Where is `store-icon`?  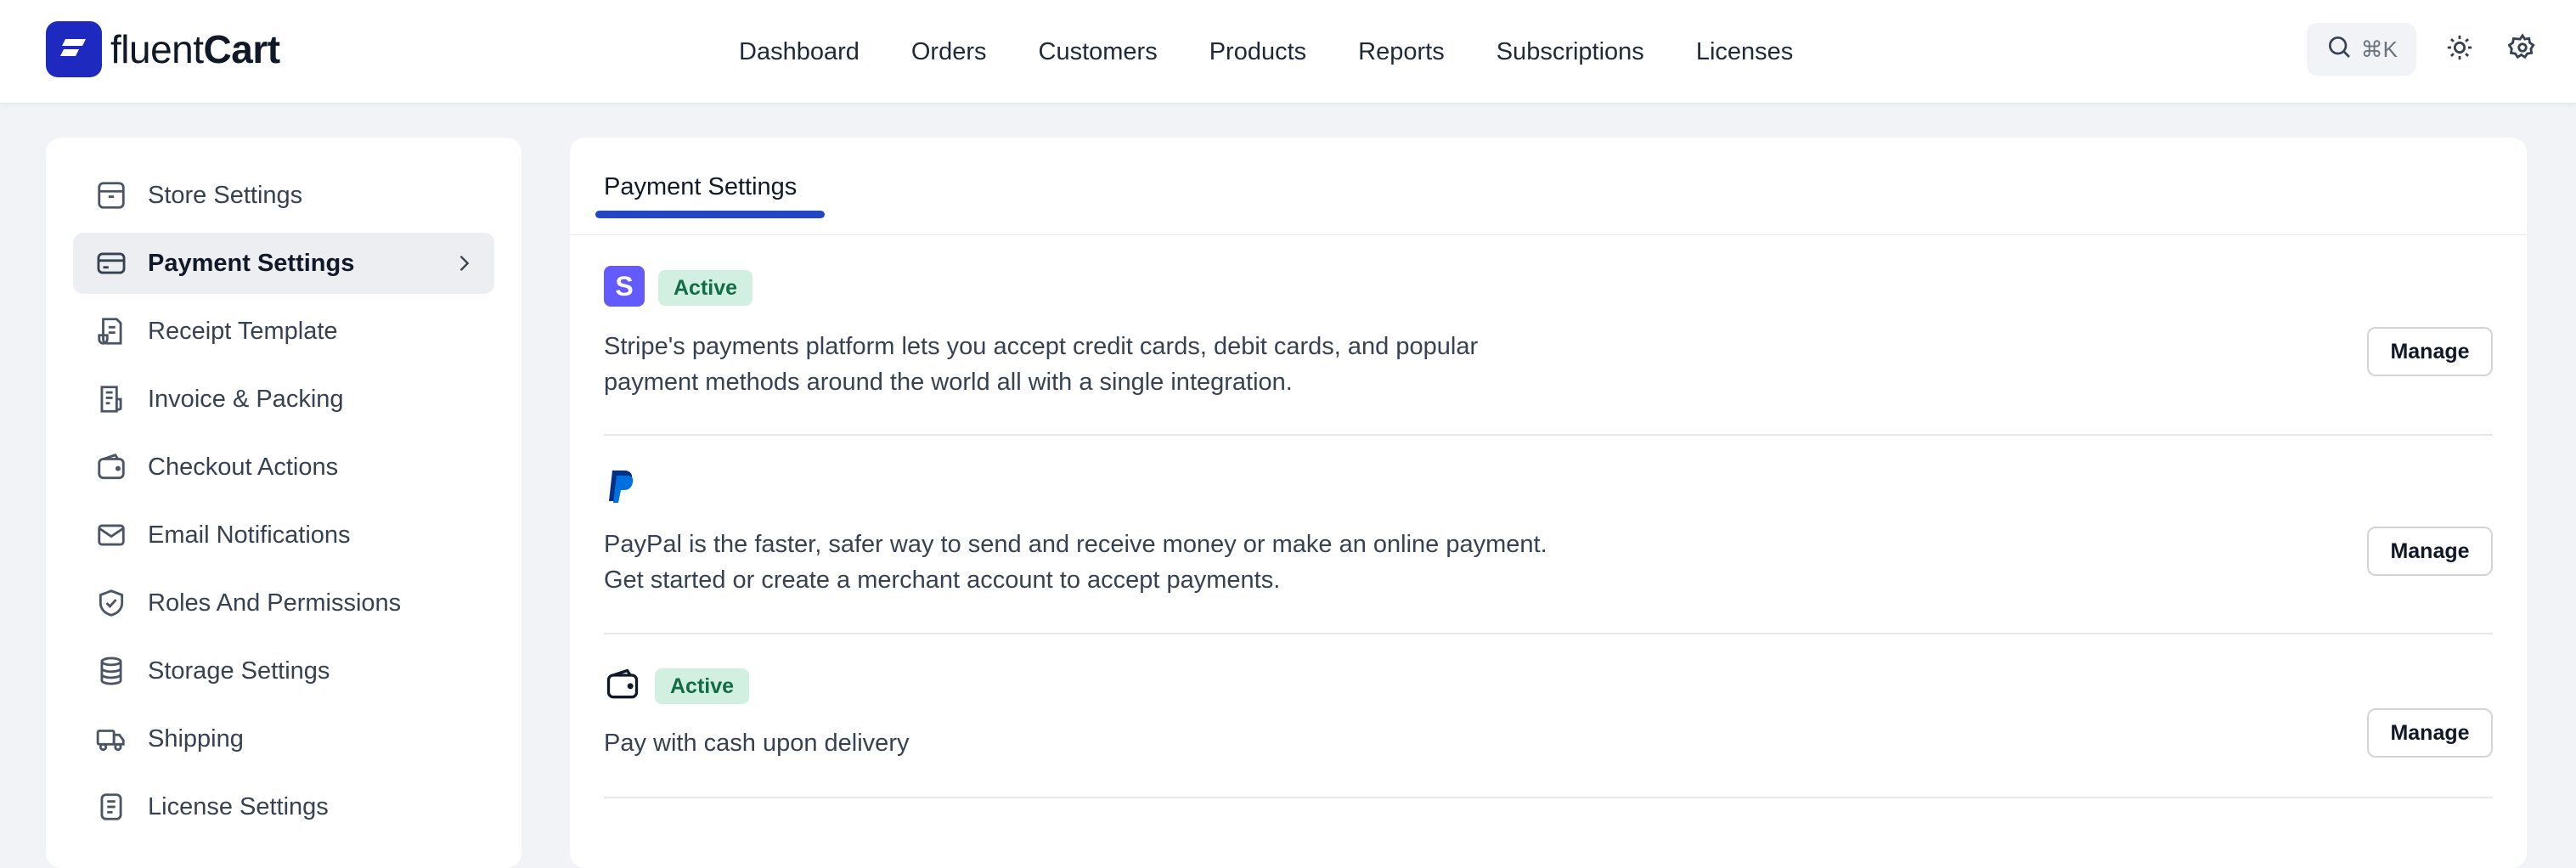
store-icon is located at coordinates (111, 195).